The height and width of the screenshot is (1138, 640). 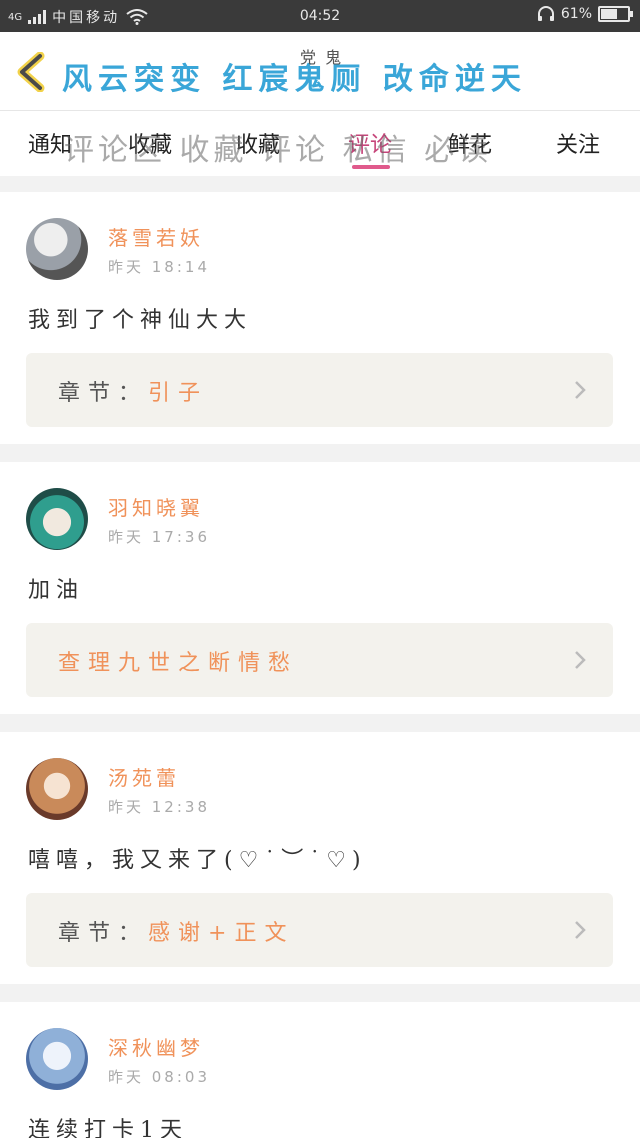 What do you see at coordinates (258, 143) in the screenshot?
I see `tab-favorites-2: 收藏` at bounding box center [258, 143].